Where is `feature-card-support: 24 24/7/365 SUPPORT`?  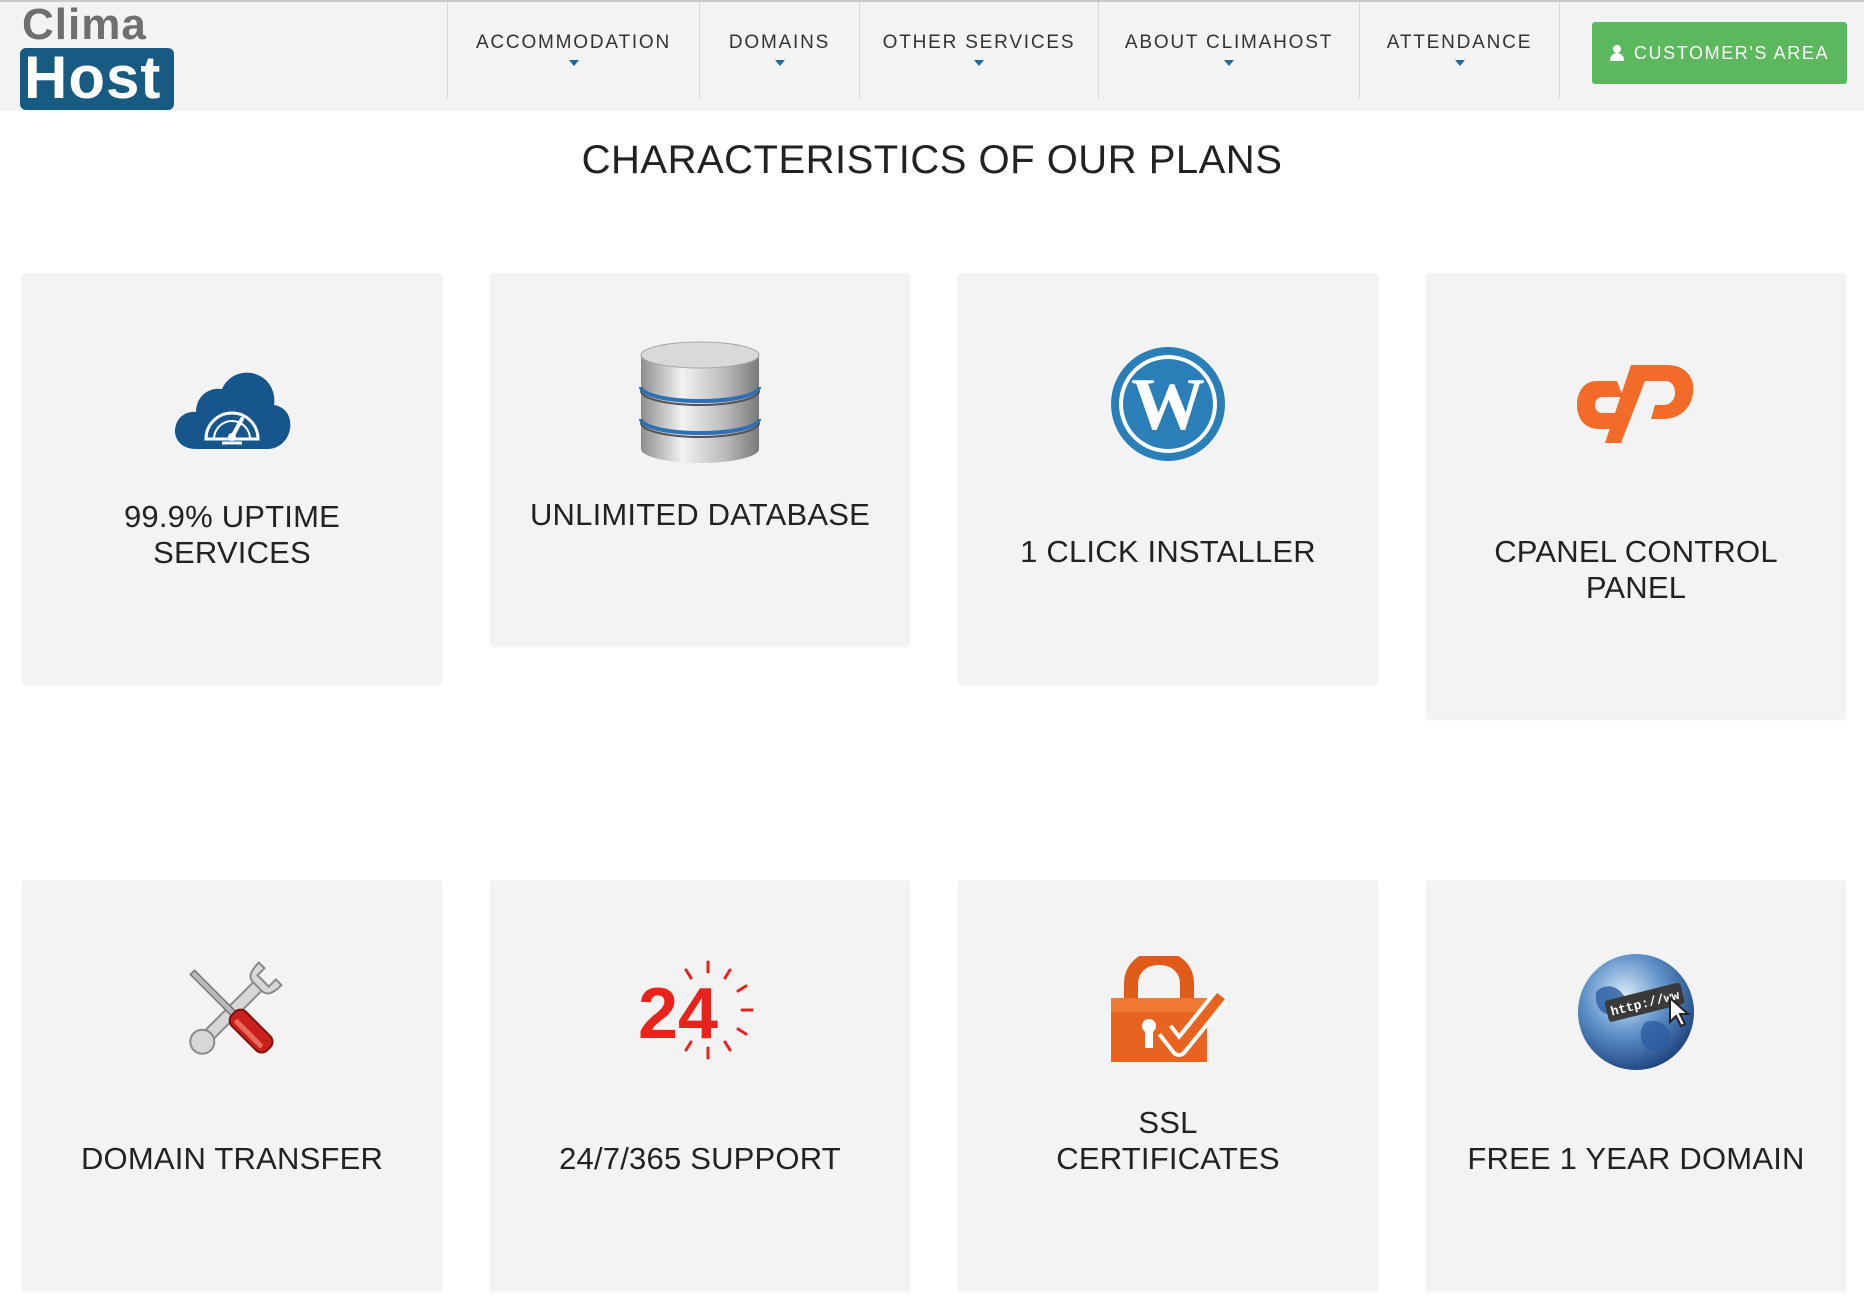 feature-card-support: 24 24/7/365 SUPPORT is located at coordinates (700, 1085).